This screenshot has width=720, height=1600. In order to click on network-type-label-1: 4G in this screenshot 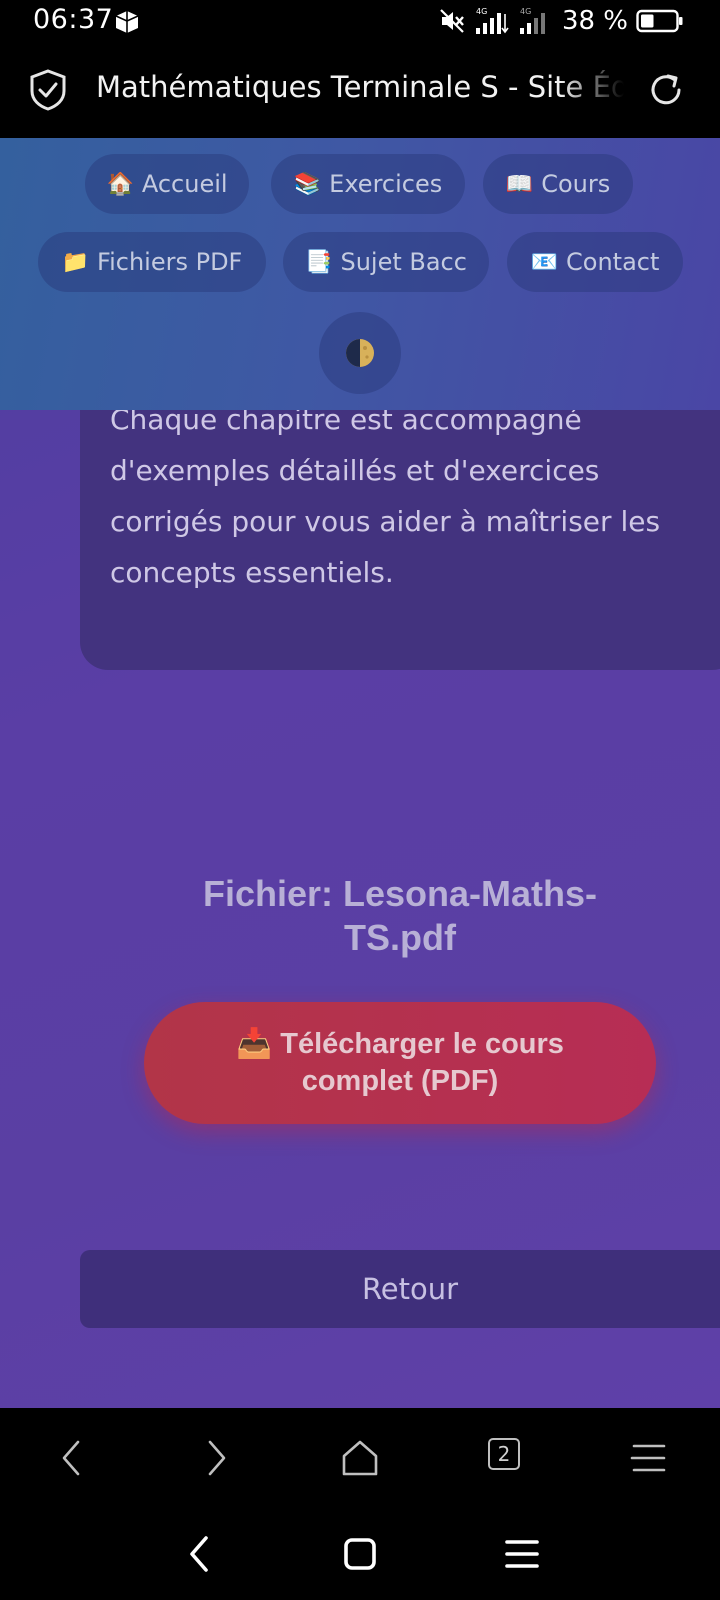, I will do `click(481, 11)`.